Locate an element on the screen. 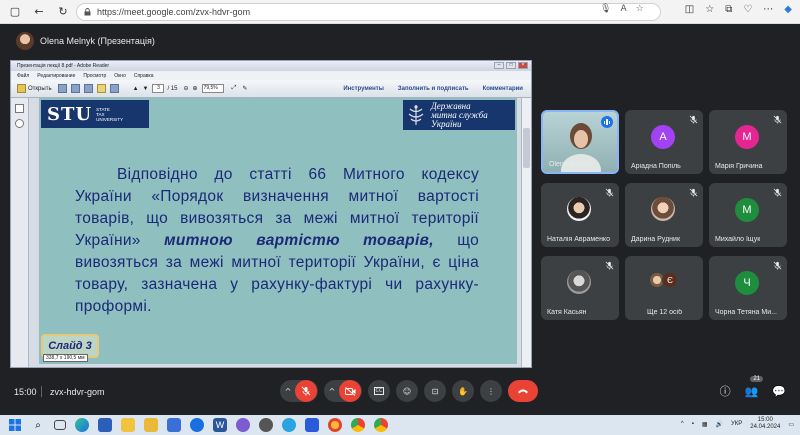 This screenshot has height=435, width=800. open-button: Открыть is located at coordinates (34, 88).